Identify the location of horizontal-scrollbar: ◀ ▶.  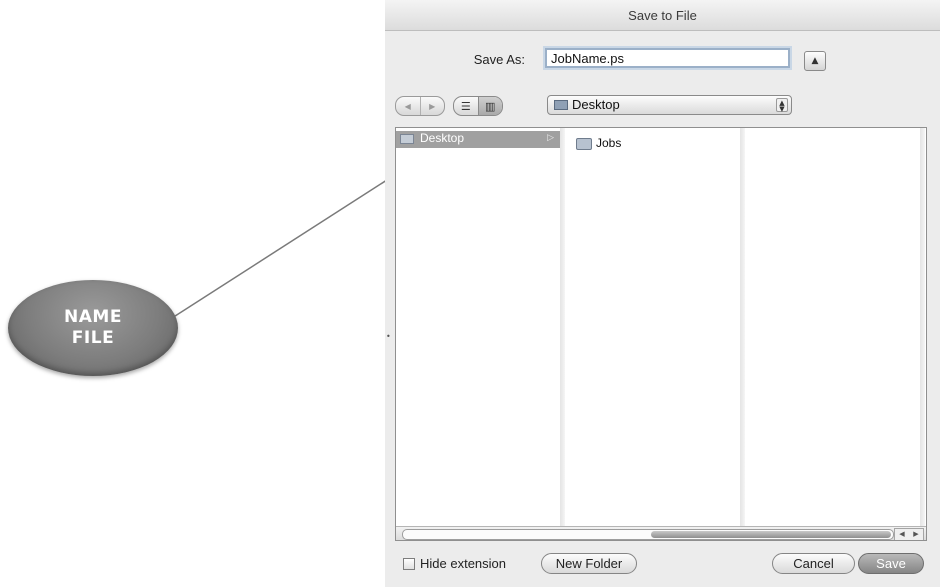
(661, 533).